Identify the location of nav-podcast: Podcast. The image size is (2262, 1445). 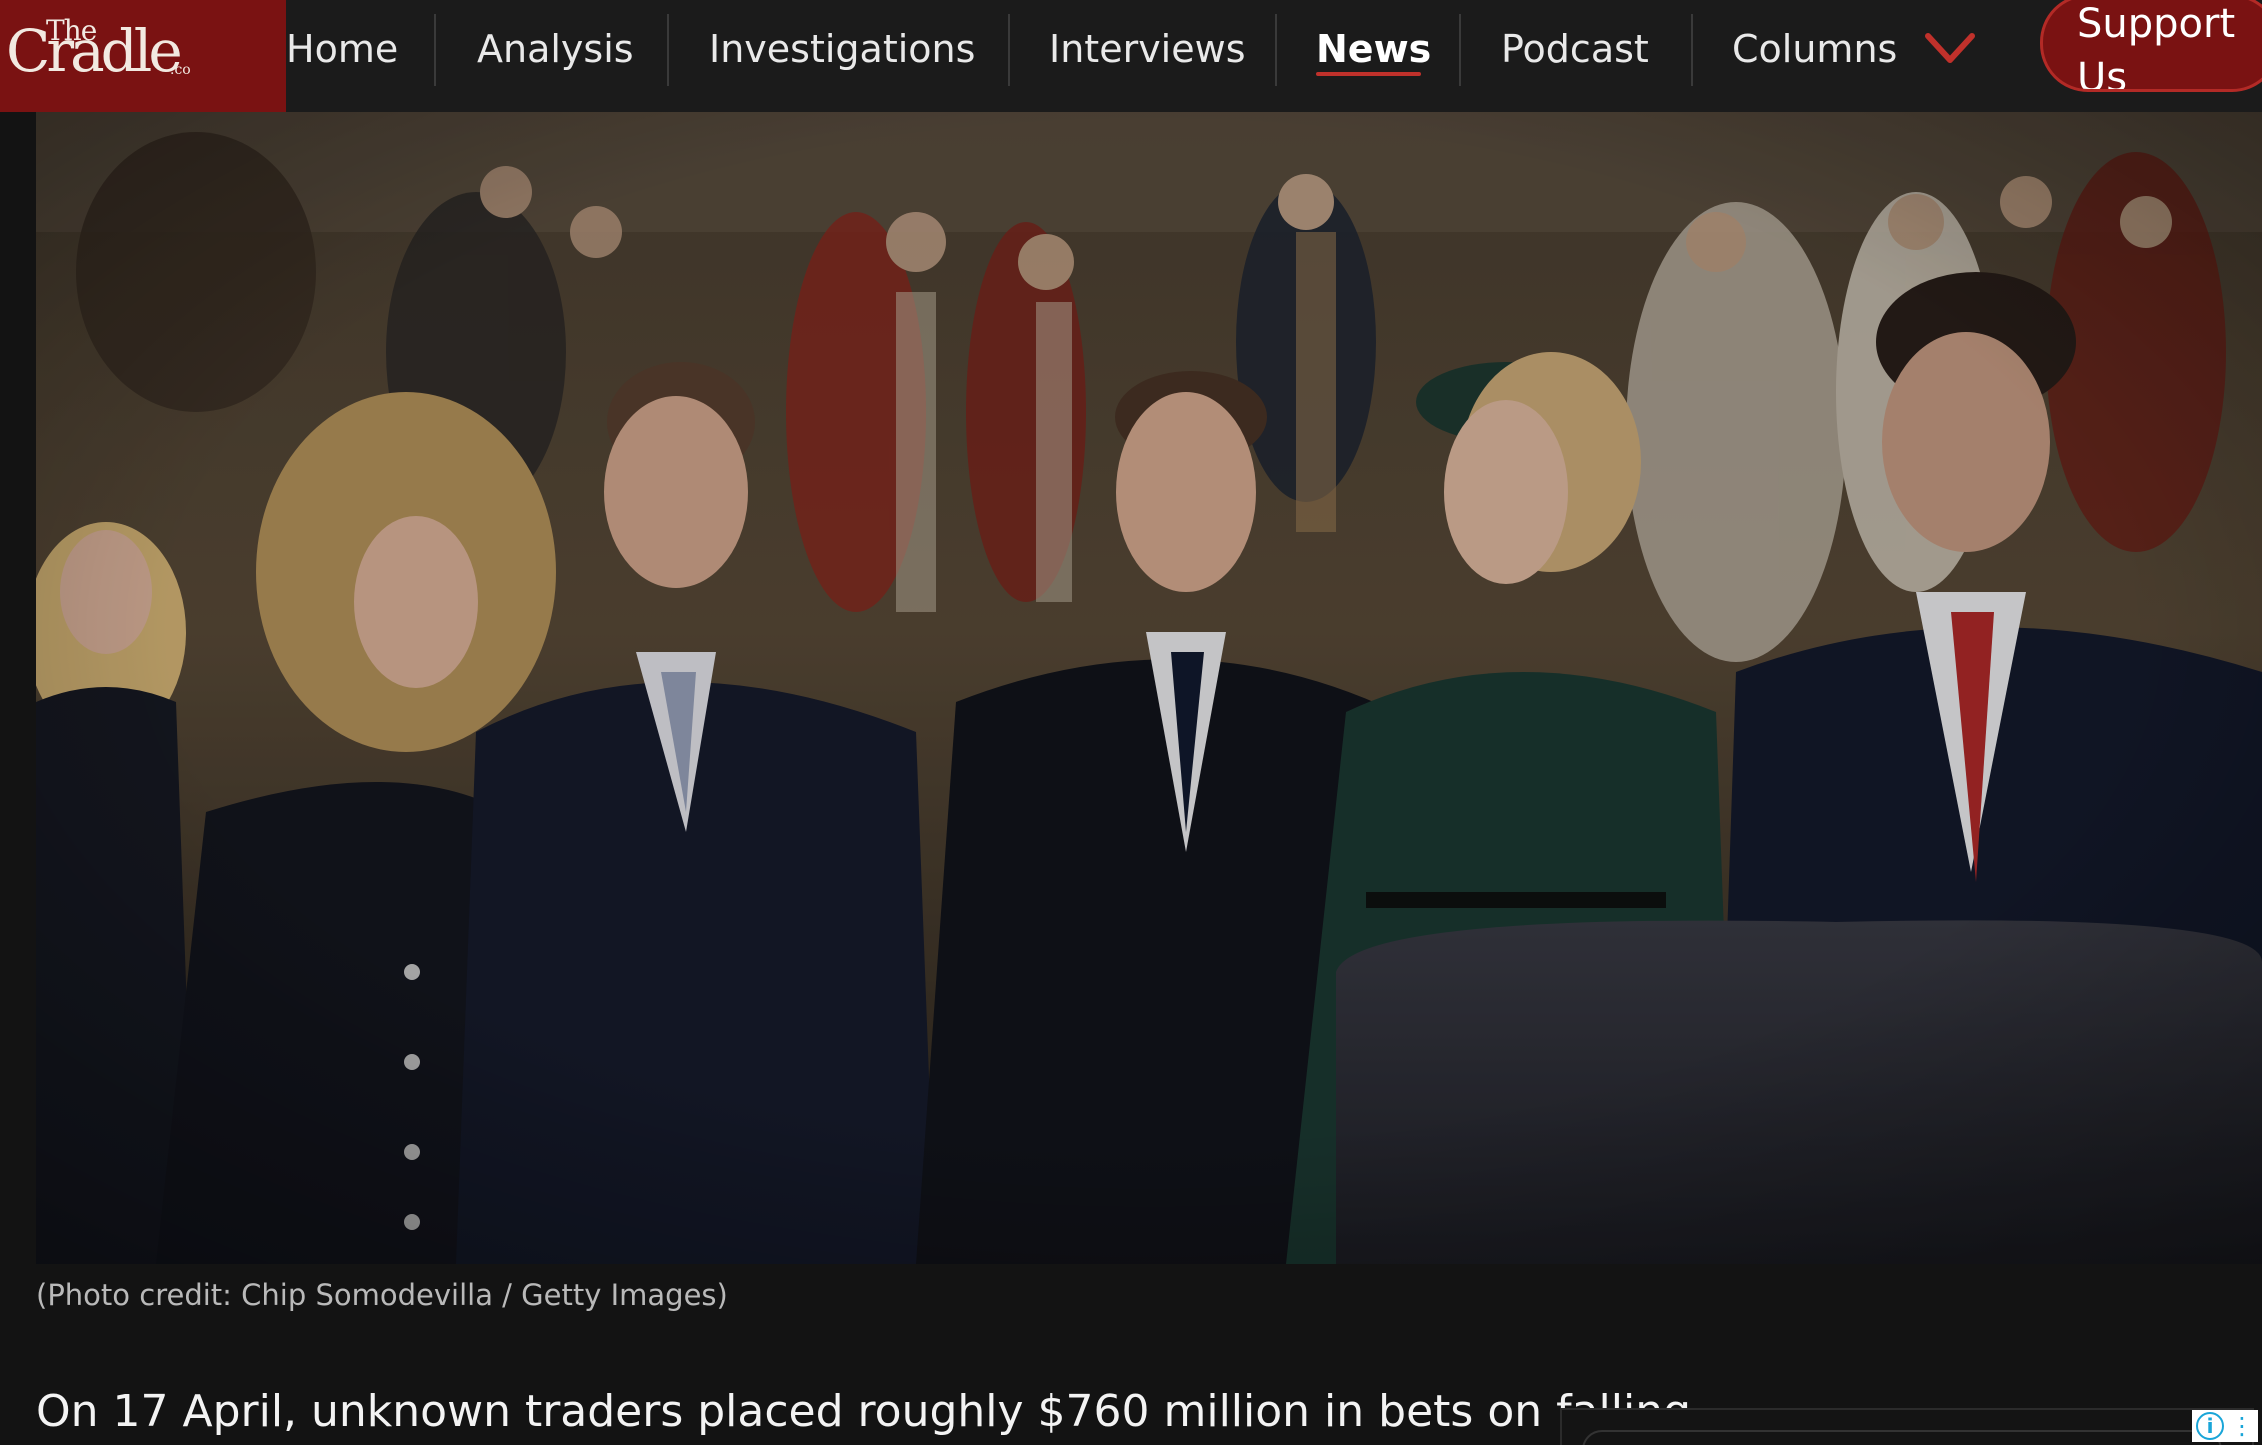
(1575, 49).